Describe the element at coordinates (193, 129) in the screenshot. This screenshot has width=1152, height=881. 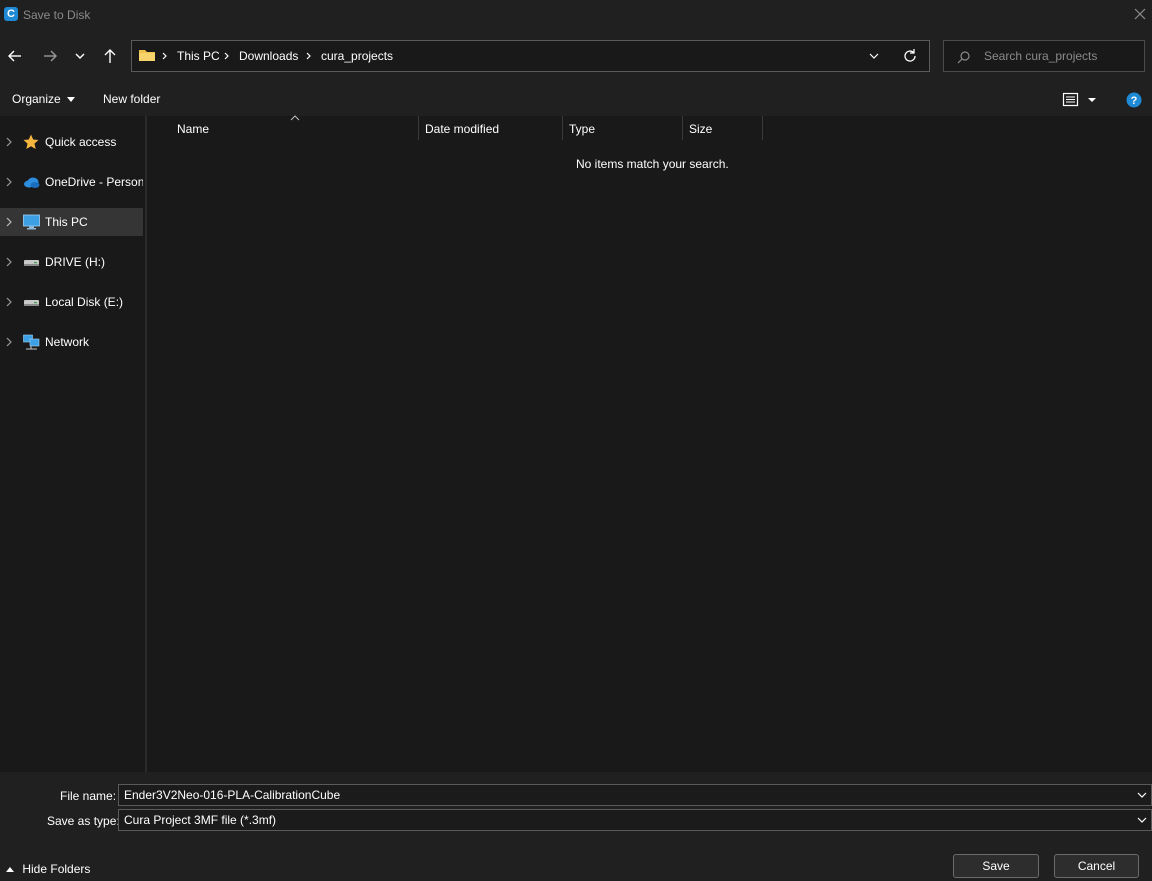
I see `column-header-name: Name` at that location.